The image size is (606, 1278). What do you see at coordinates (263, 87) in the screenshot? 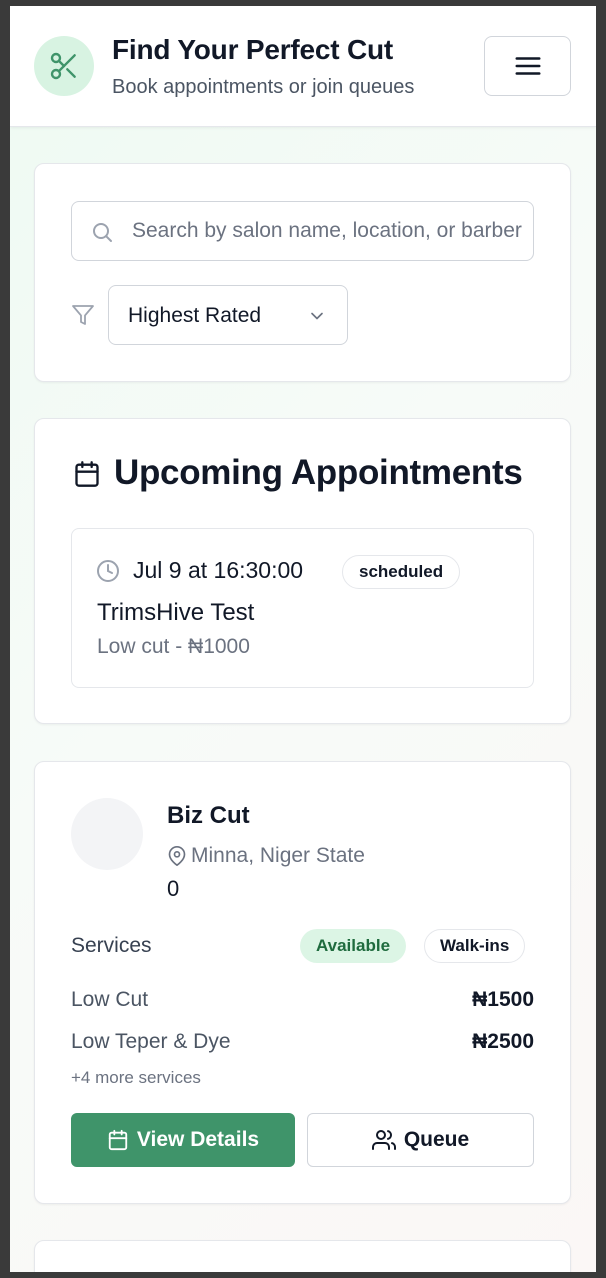
I see `page-subtitle: Book appointments or join queues` at bounding box center [263, 87].